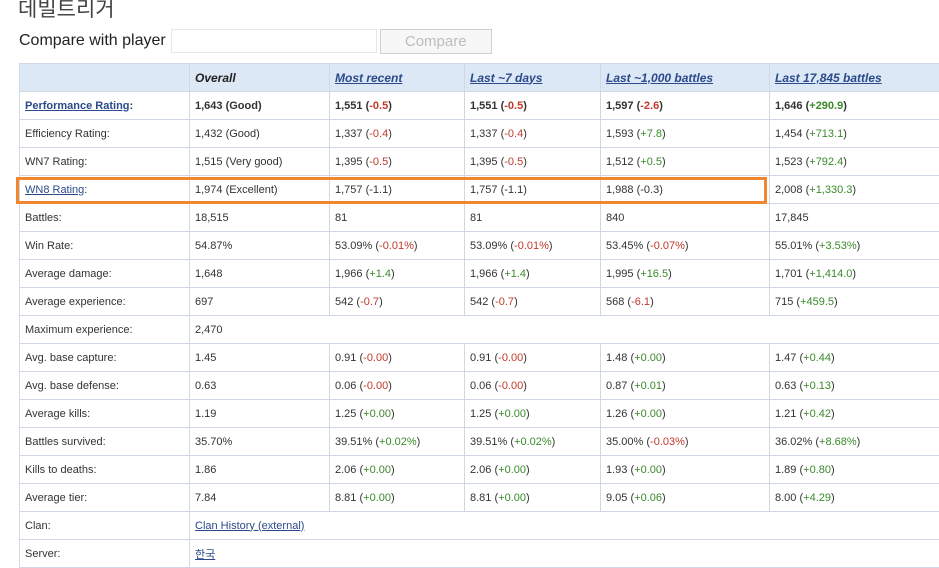  Describe the element at coordinates (212, 217) in the screenshot. I see `stat-value: 18,515` at that location.